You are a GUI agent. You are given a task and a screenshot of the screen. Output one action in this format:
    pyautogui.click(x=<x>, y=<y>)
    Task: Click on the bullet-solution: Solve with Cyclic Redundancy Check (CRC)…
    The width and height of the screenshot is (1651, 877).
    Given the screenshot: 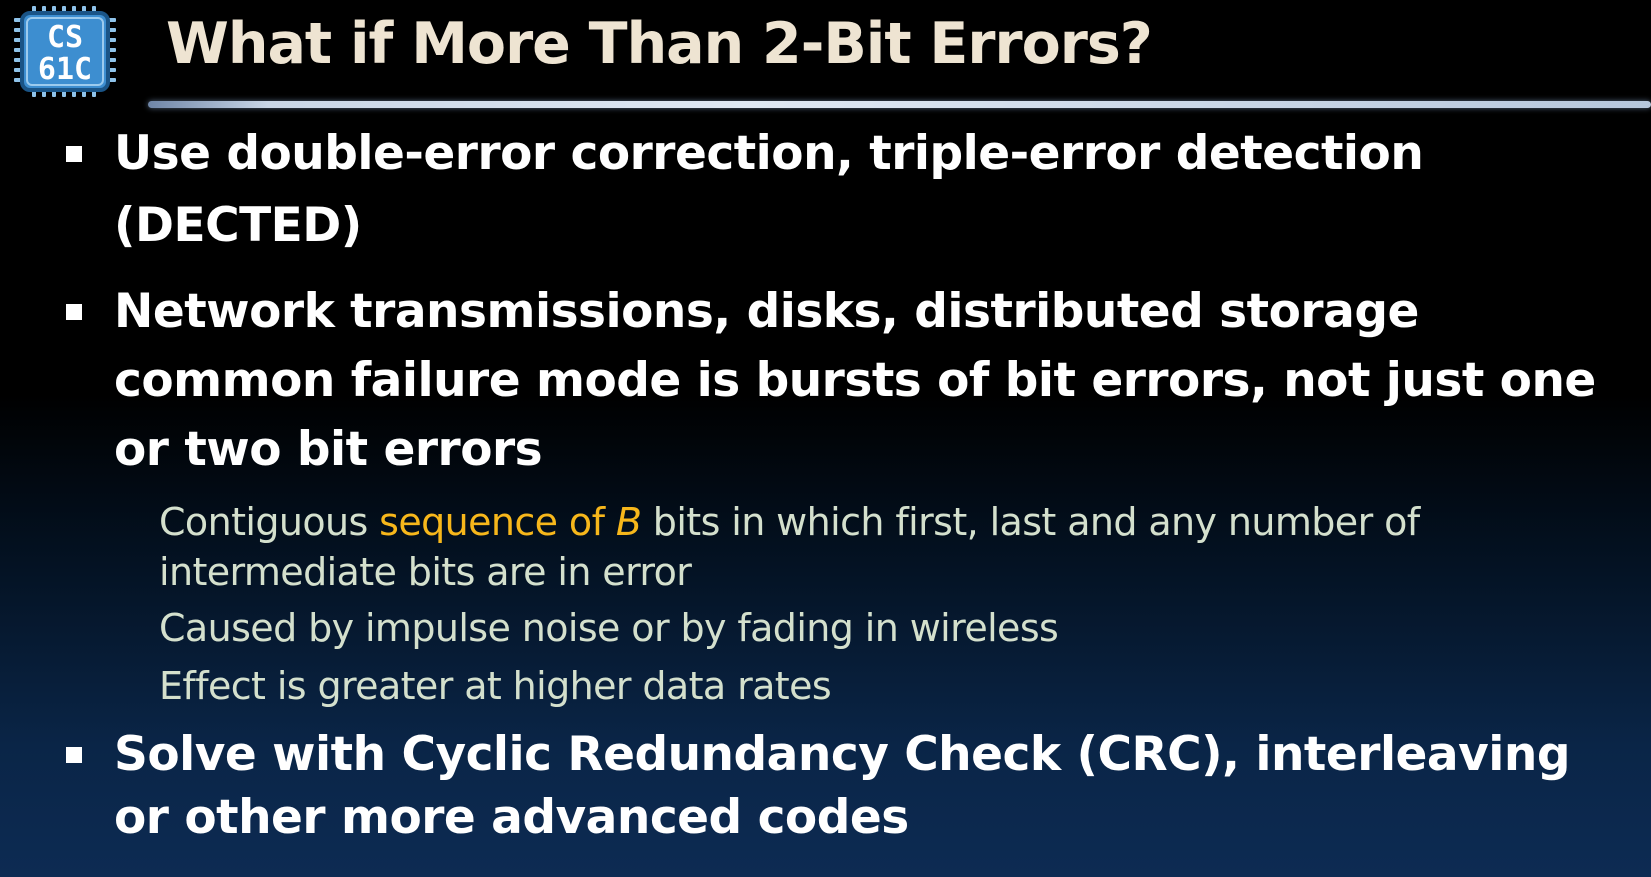 What is the action you would take?
    pyautogui.click(x=852, y=786)
    